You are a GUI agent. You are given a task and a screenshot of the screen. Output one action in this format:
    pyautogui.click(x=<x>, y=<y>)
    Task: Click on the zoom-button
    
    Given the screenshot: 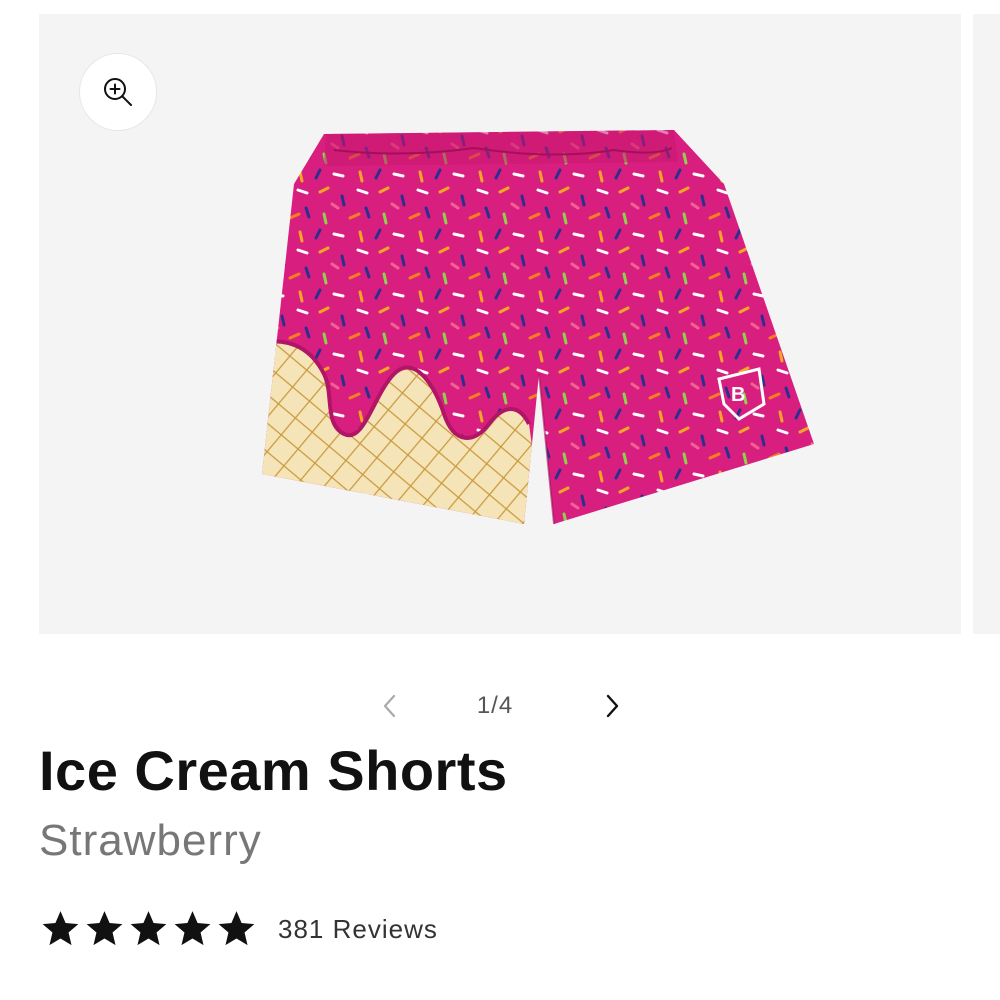 What is the action you would take?
    pyautogui.click(x=118, y=92)
    